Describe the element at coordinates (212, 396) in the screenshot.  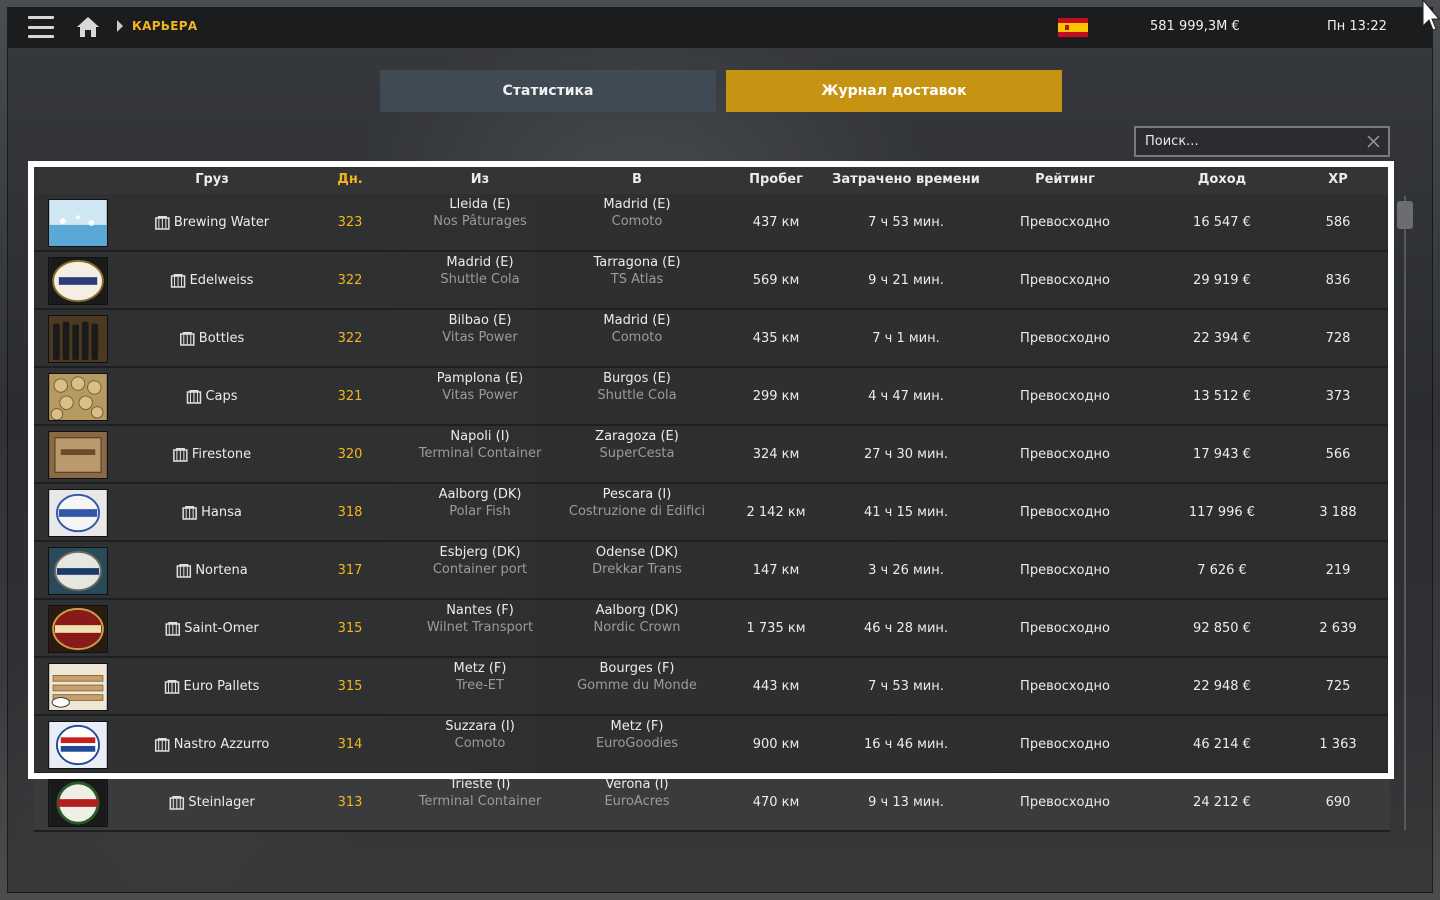
I see `cargo-cell: Caps` at that location.